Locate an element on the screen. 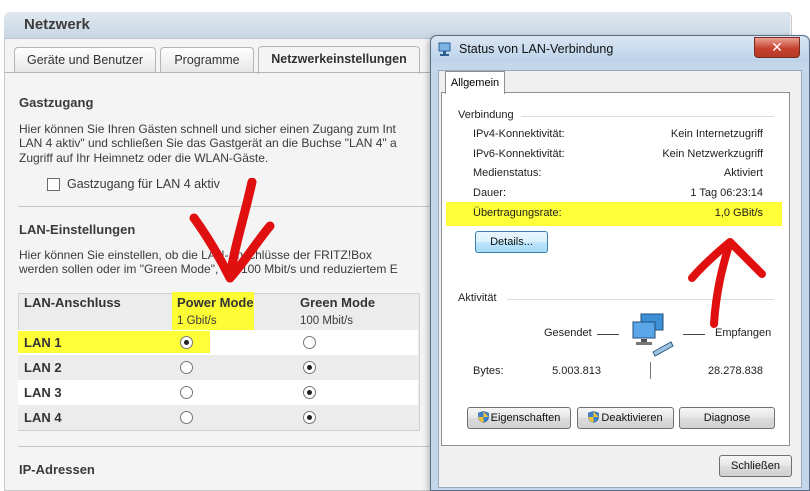 Image resolution: width=810 pixels, height=491 pixels. bytes-received-value: 28.278.838 is located at coordinates (735, 371).